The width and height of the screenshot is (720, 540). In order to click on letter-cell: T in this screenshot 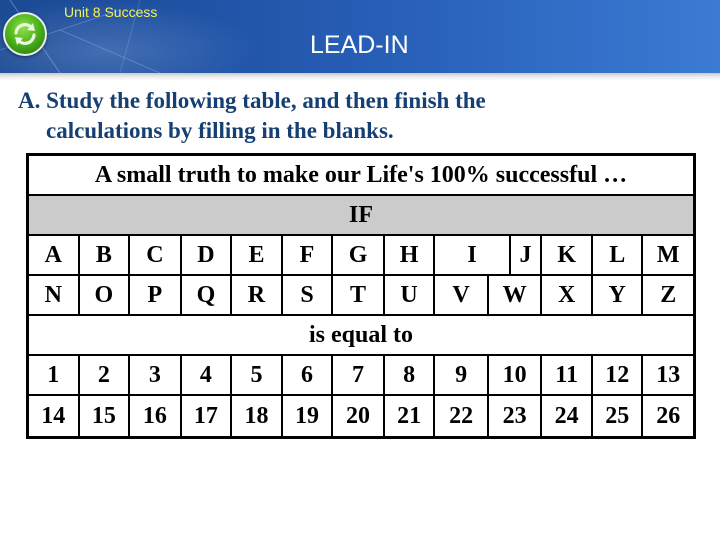, I will do `click(359, 295)`.